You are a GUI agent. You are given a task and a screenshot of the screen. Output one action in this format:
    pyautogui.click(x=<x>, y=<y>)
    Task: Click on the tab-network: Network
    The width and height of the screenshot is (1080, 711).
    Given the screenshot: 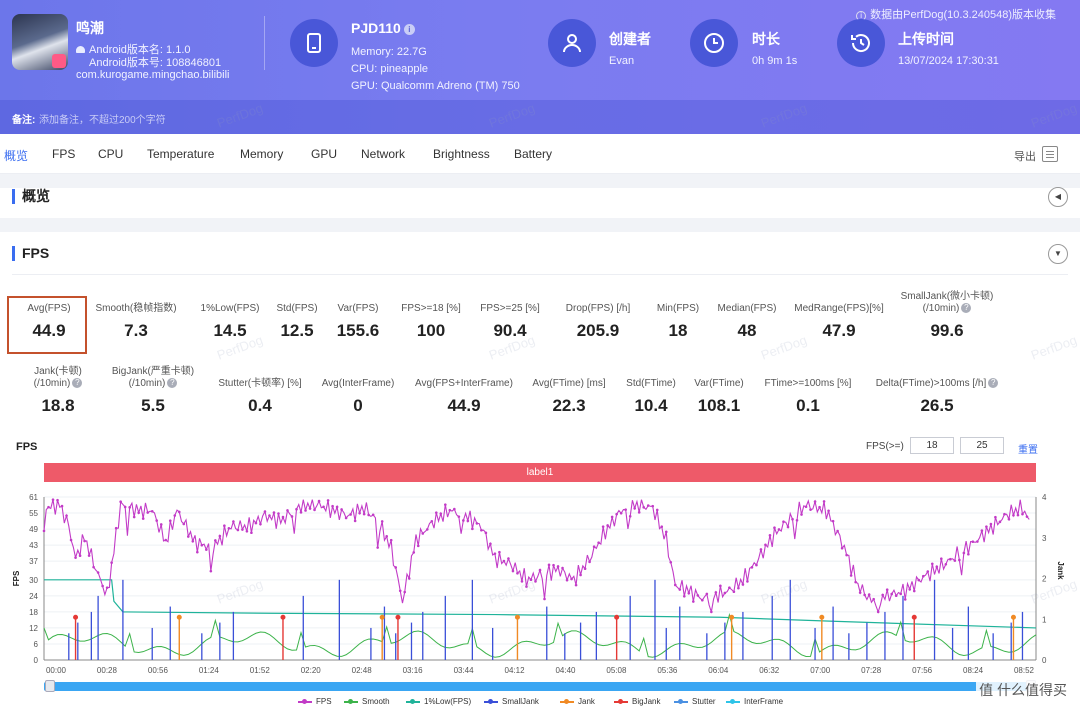 What is the action you would take?
    pyautogui.click(x=383, y=154)
    